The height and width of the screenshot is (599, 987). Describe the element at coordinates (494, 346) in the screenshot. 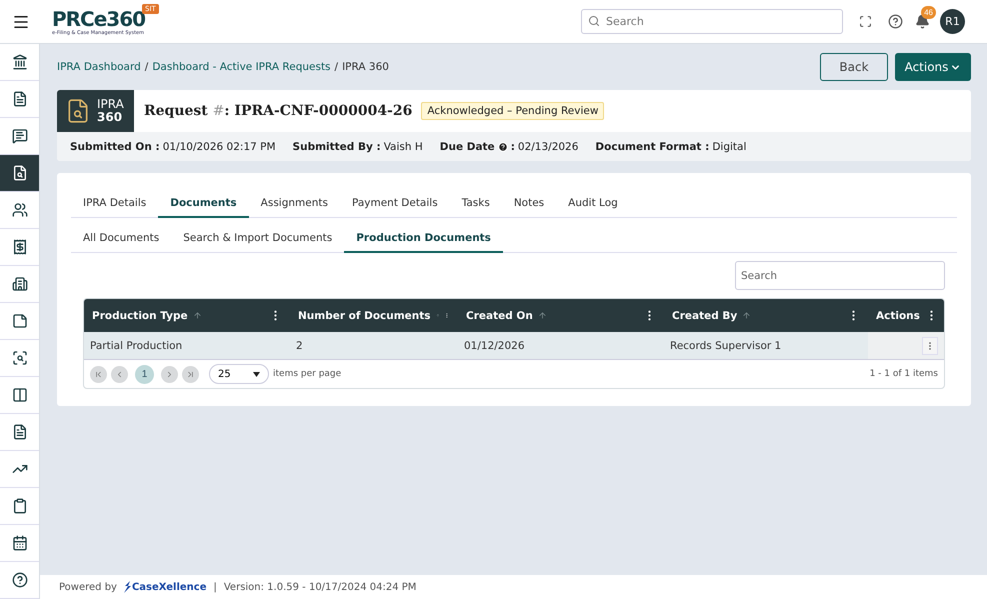

I see `table-cell-text: 01/12/2026` at that location.